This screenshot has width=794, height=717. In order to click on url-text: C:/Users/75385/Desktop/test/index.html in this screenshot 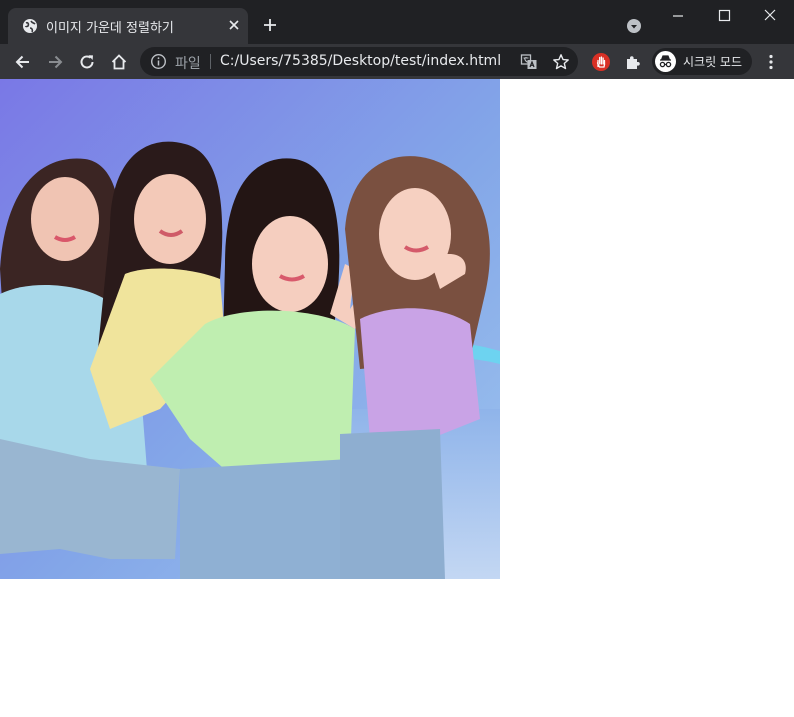, I will do `click(360, 61)`.